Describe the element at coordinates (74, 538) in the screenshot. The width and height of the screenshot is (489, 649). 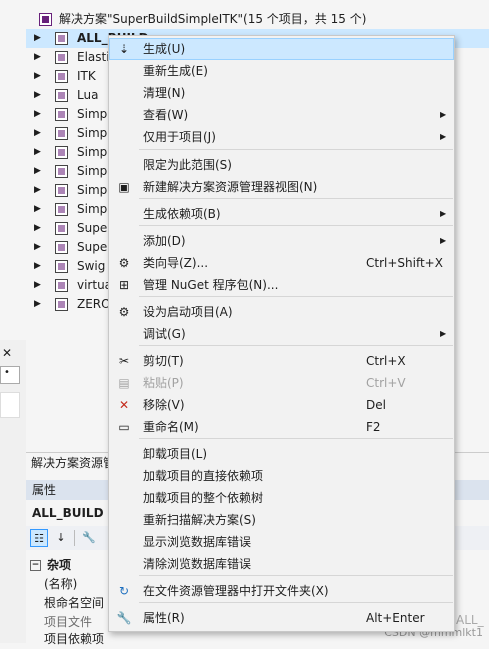
I see `toolbar-divider` at that location.